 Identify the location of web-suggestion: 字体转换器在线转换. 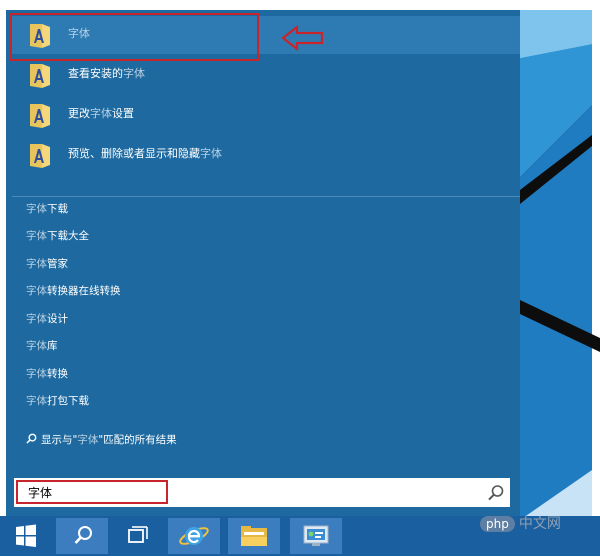
(73, 291).